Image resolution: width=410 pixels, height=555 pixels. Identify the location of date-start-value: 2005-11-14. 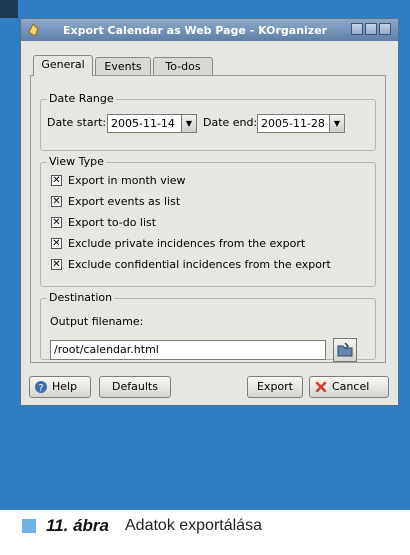
(143, 123).